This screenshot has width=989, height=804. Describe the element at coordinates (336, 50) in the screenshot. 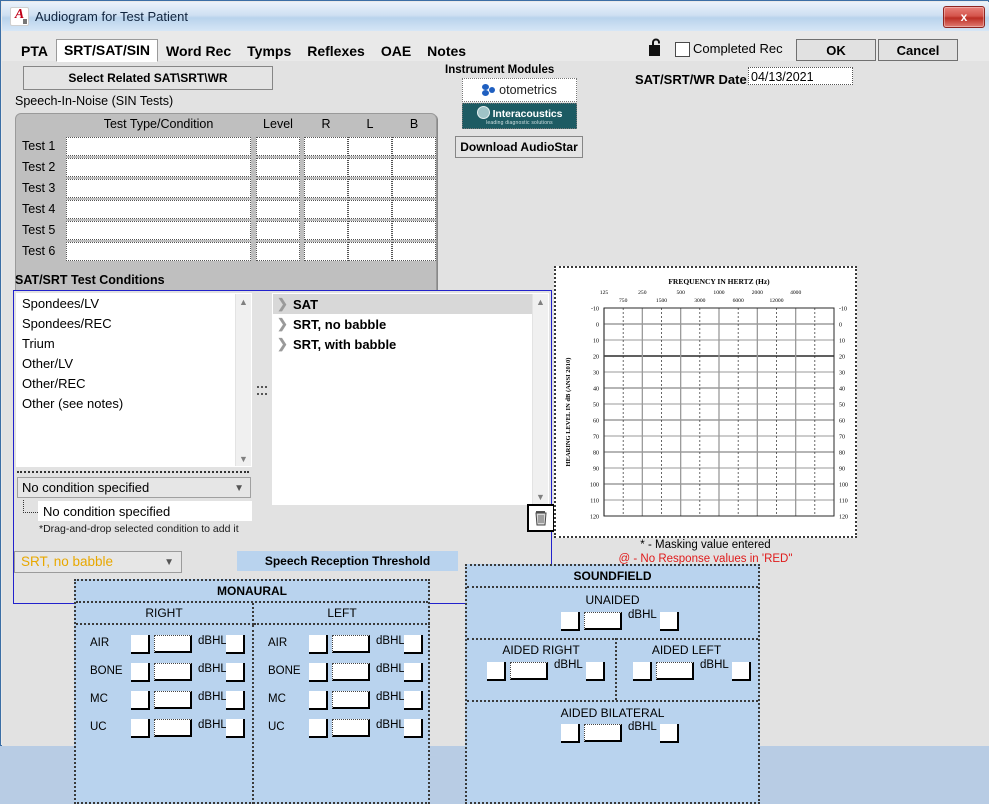

I see `tab-reflexes: Reflexes` at that location.